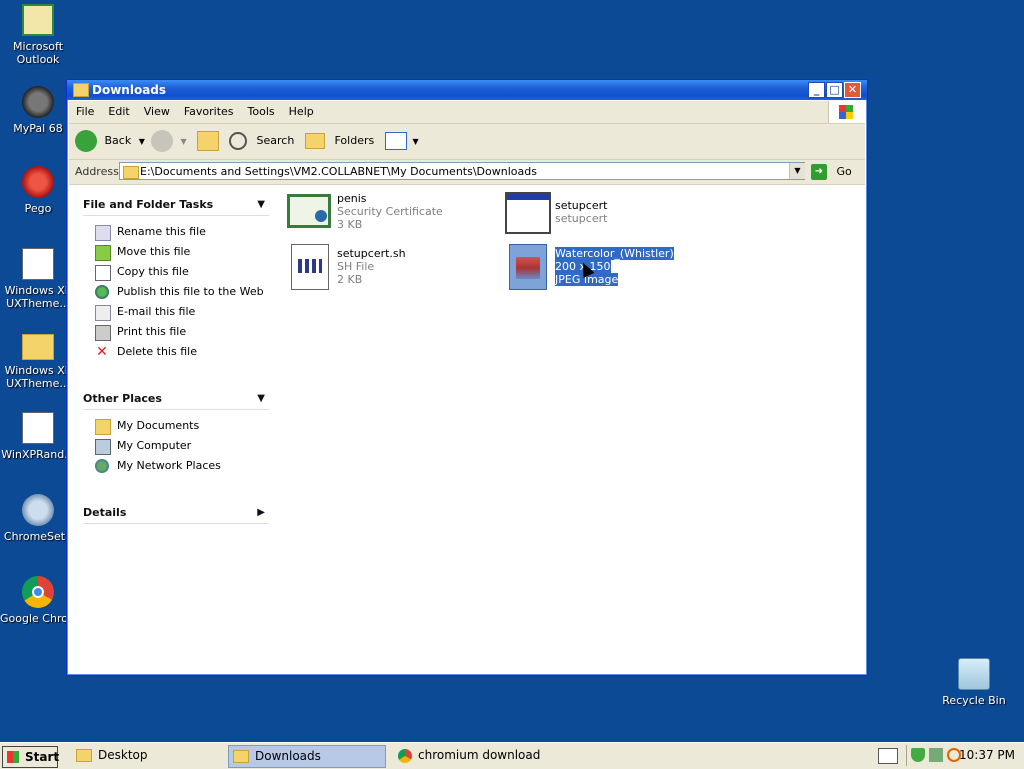 The height and width of the screenshot is (769, 1024). What do you see at coordinates (176, 399) in the screenshot?
I see `other-places-header: Other Places ▼` at bounding box center [176, 399].